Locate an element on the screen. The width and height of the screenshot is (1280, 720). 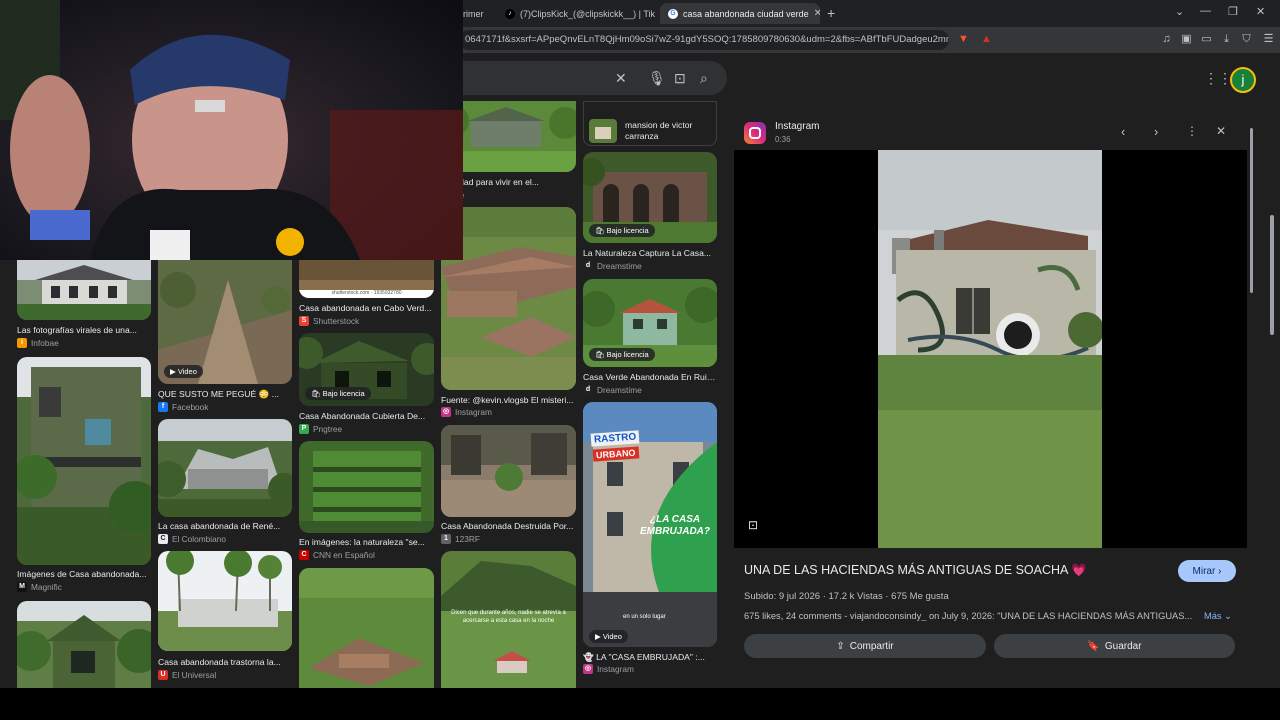
video-badge: ▶ Video is located at coordinates (183, 371).